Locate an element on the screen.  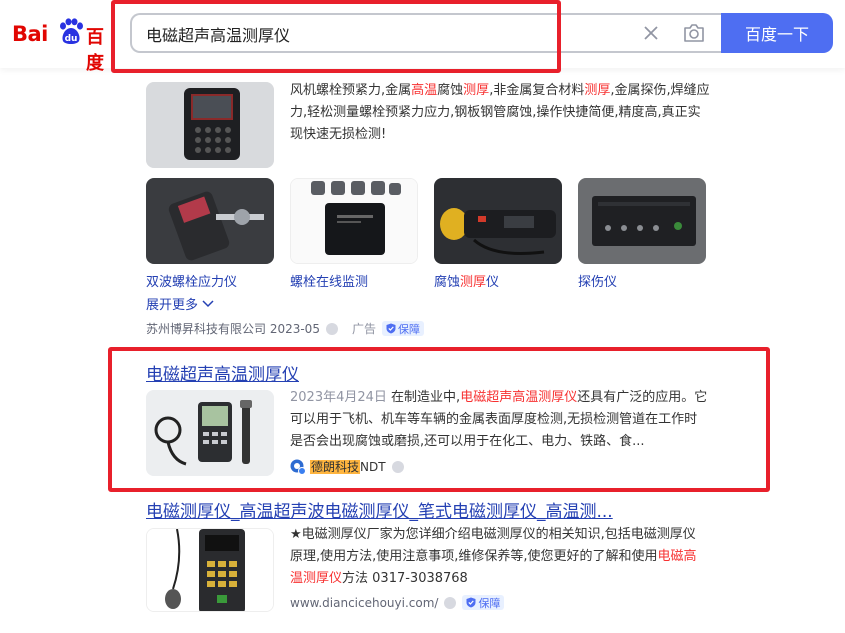
product-image-bolt-monitor is located at coordinates (354, 221).